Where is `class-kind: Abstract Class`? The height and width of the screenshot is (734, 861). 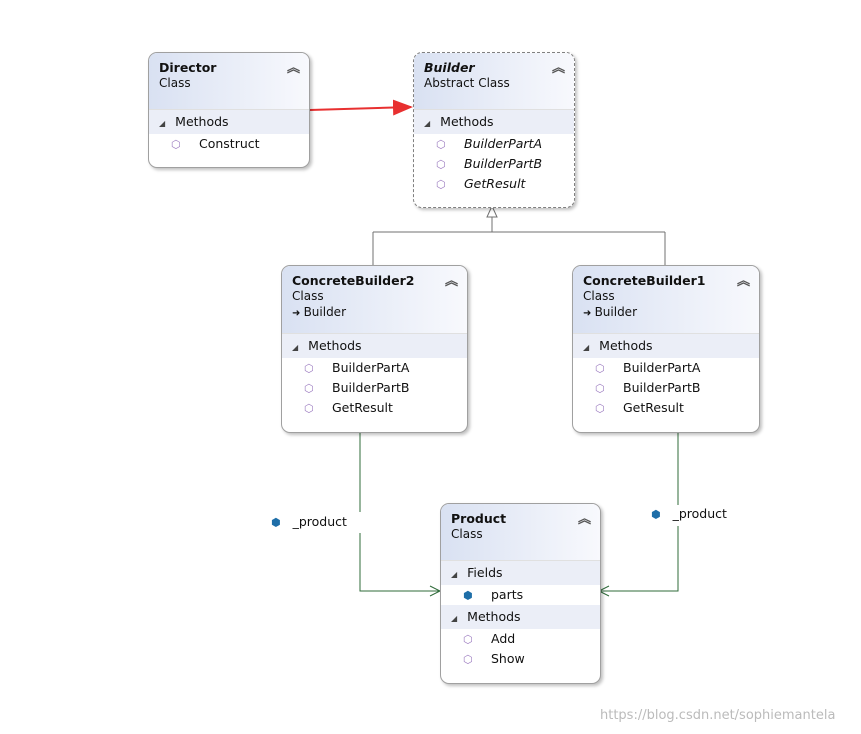
class-kind: Abstract Class is located at coordinates (467, 83).